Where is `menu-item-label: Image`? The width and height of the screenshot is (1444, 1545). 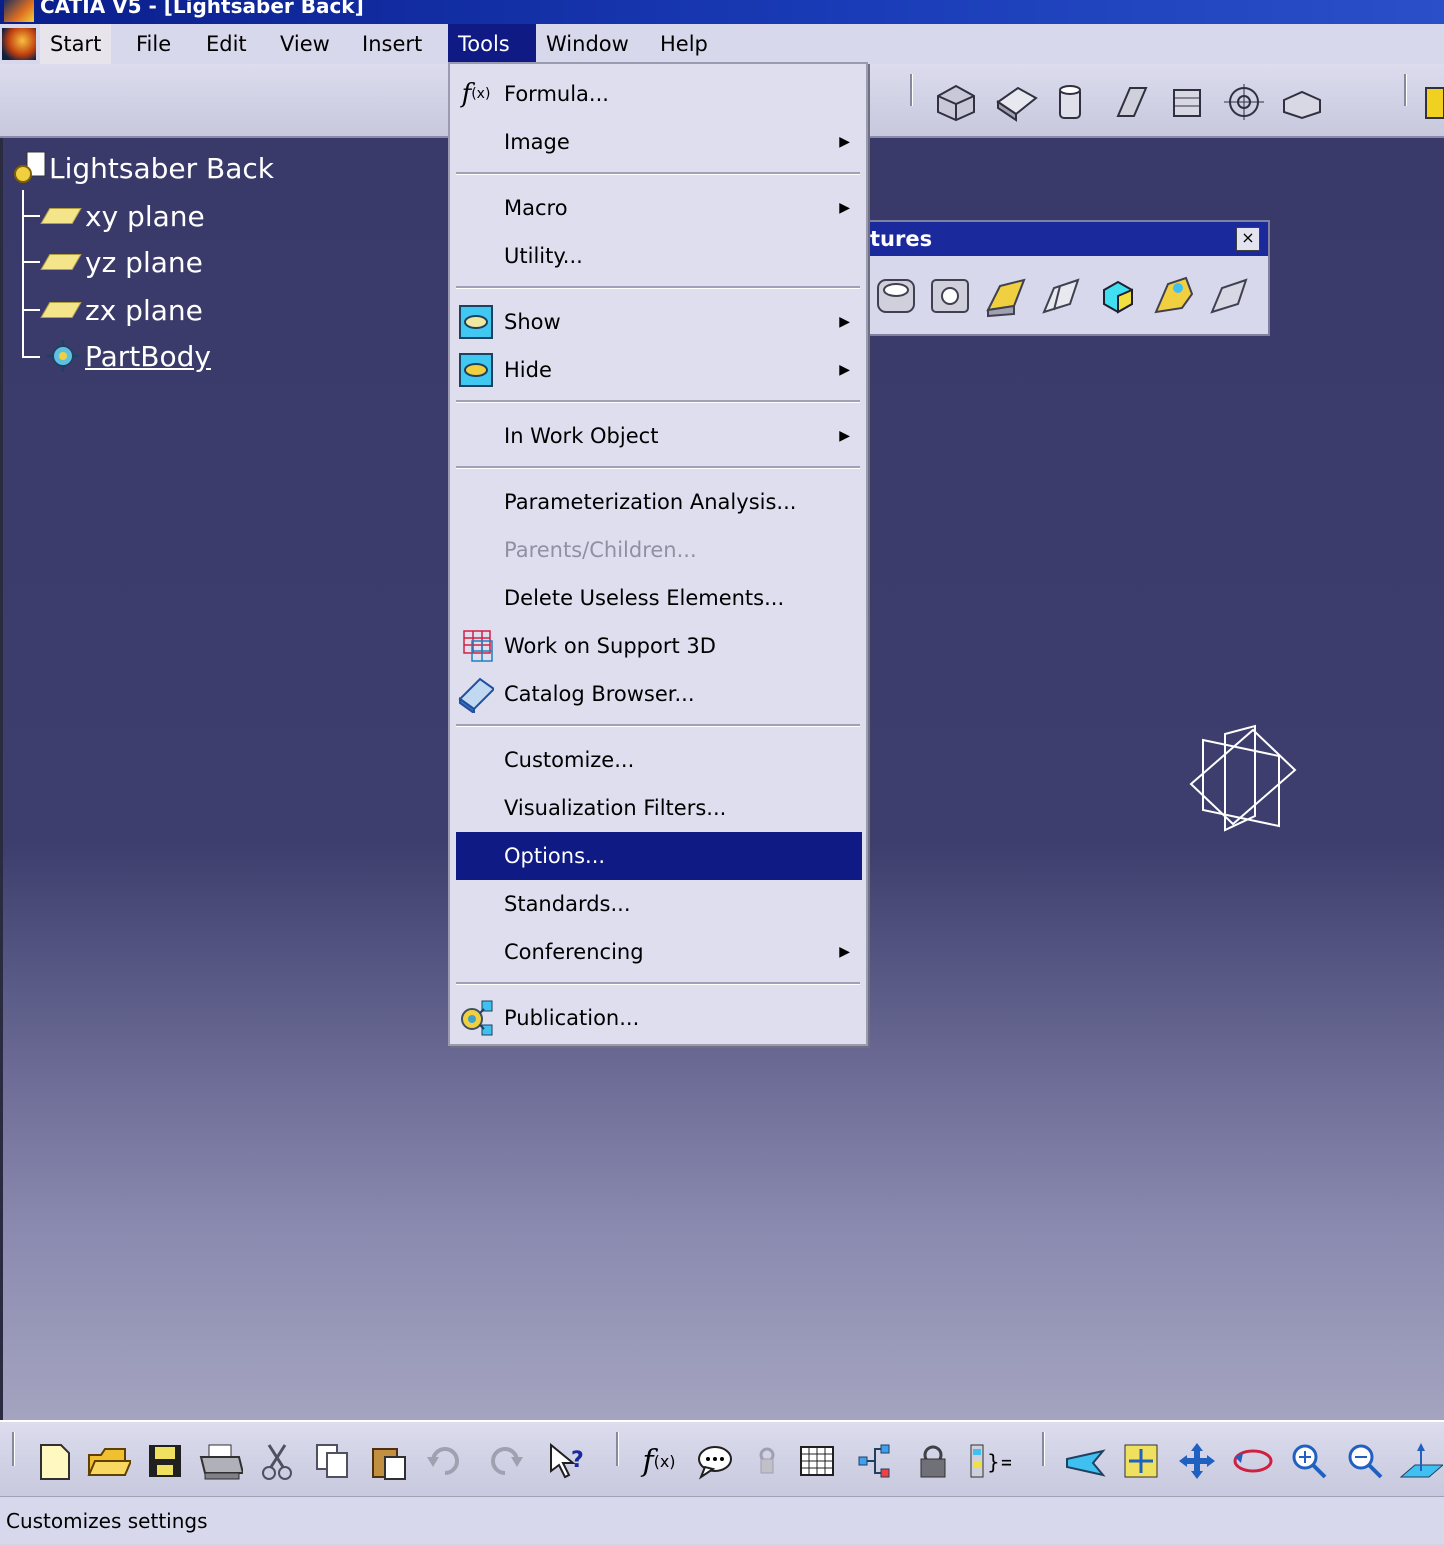
menu-item-label: Image is located at coordinates (537, 142).